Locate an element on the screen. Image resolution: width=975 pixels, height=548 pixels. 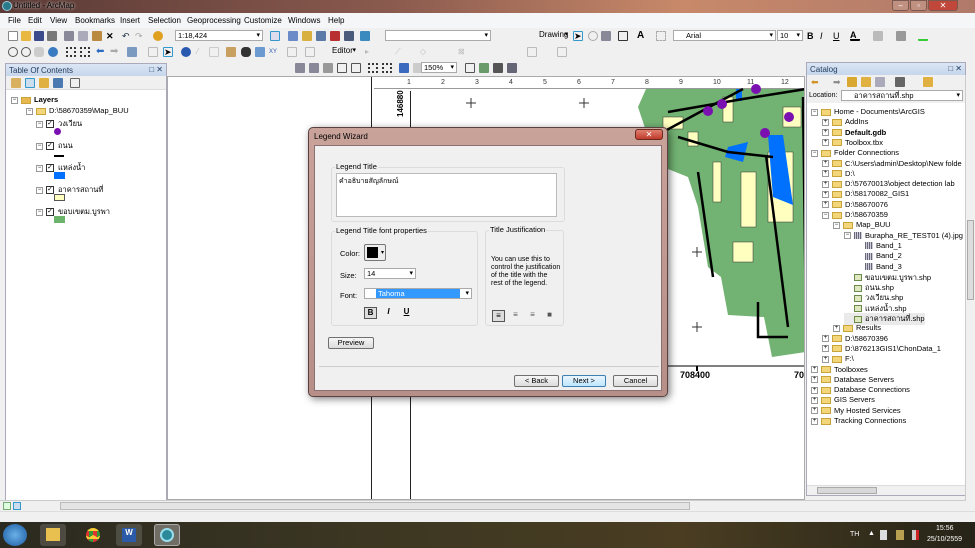
open-icon is located at coordinates (26, 36).